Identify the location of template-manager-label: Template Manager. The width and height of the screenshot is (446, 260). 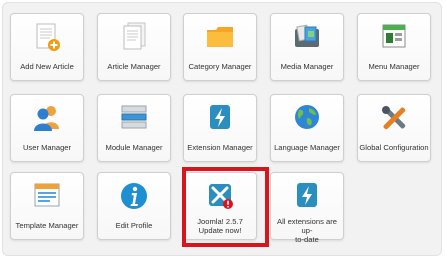
(47, 225).